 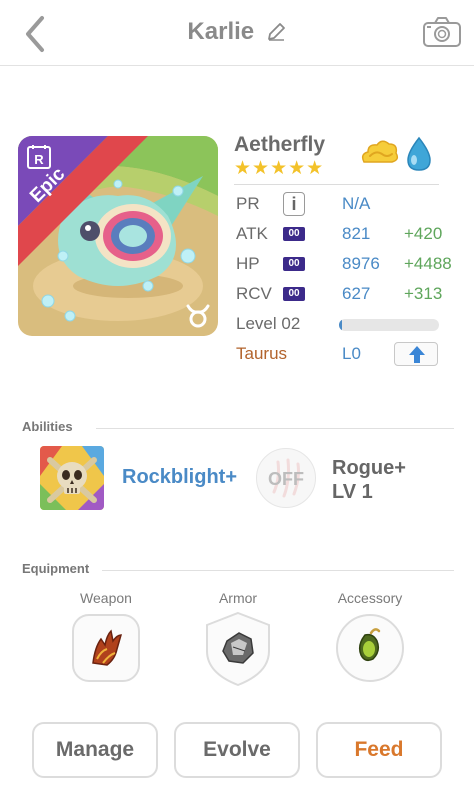 What do you see at coordinates (118, 236) in the screenshot?
I see `monster-portrait: R Epic` at bounding box center [118, 236].